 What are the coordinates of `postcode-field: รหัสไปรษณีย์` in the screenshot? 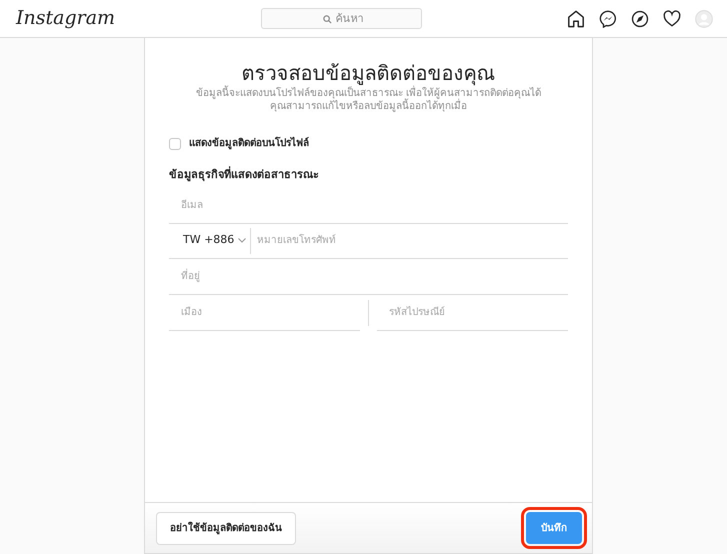 It's located at (472, 312).